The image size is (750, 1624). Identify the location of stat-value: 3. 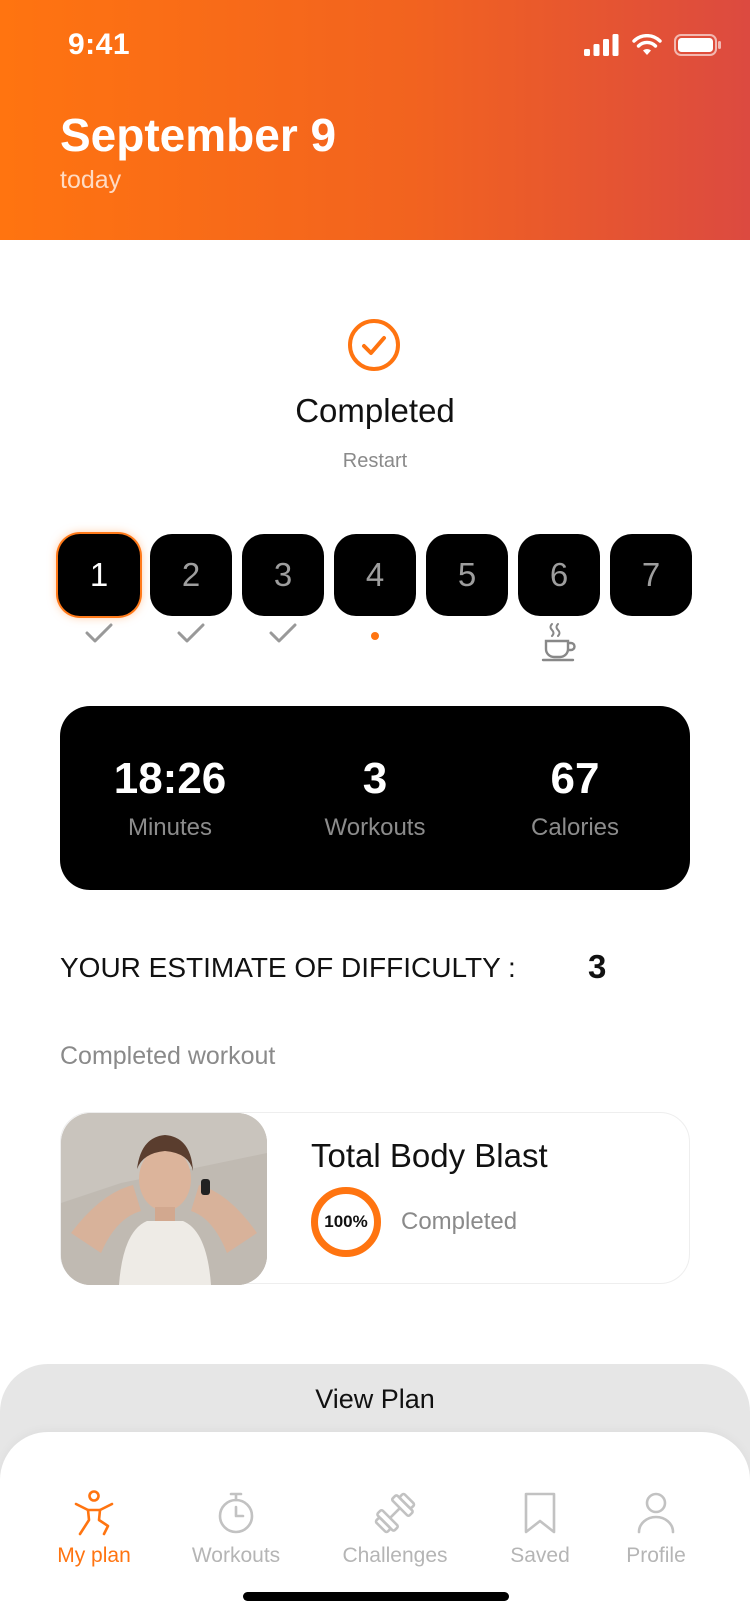
(375, 778).